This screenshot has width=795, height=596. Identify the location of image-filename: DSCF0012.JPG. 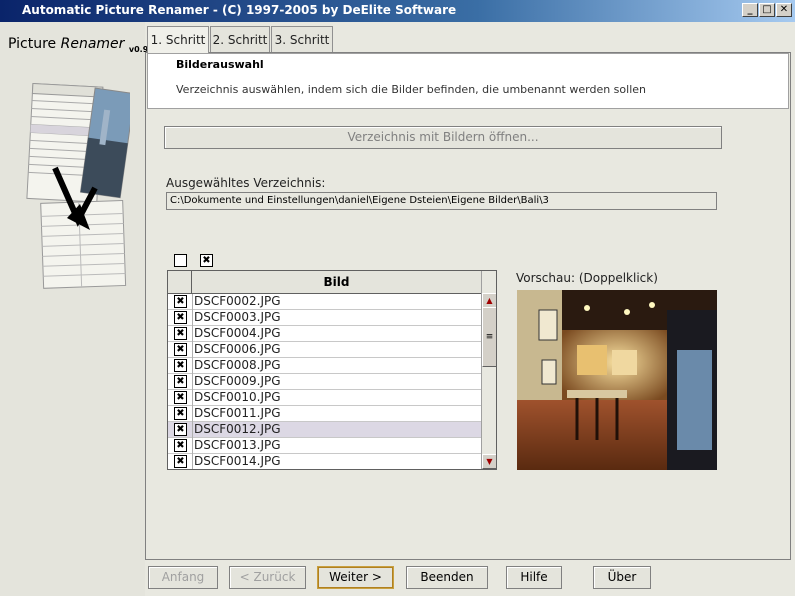
(237, 429).